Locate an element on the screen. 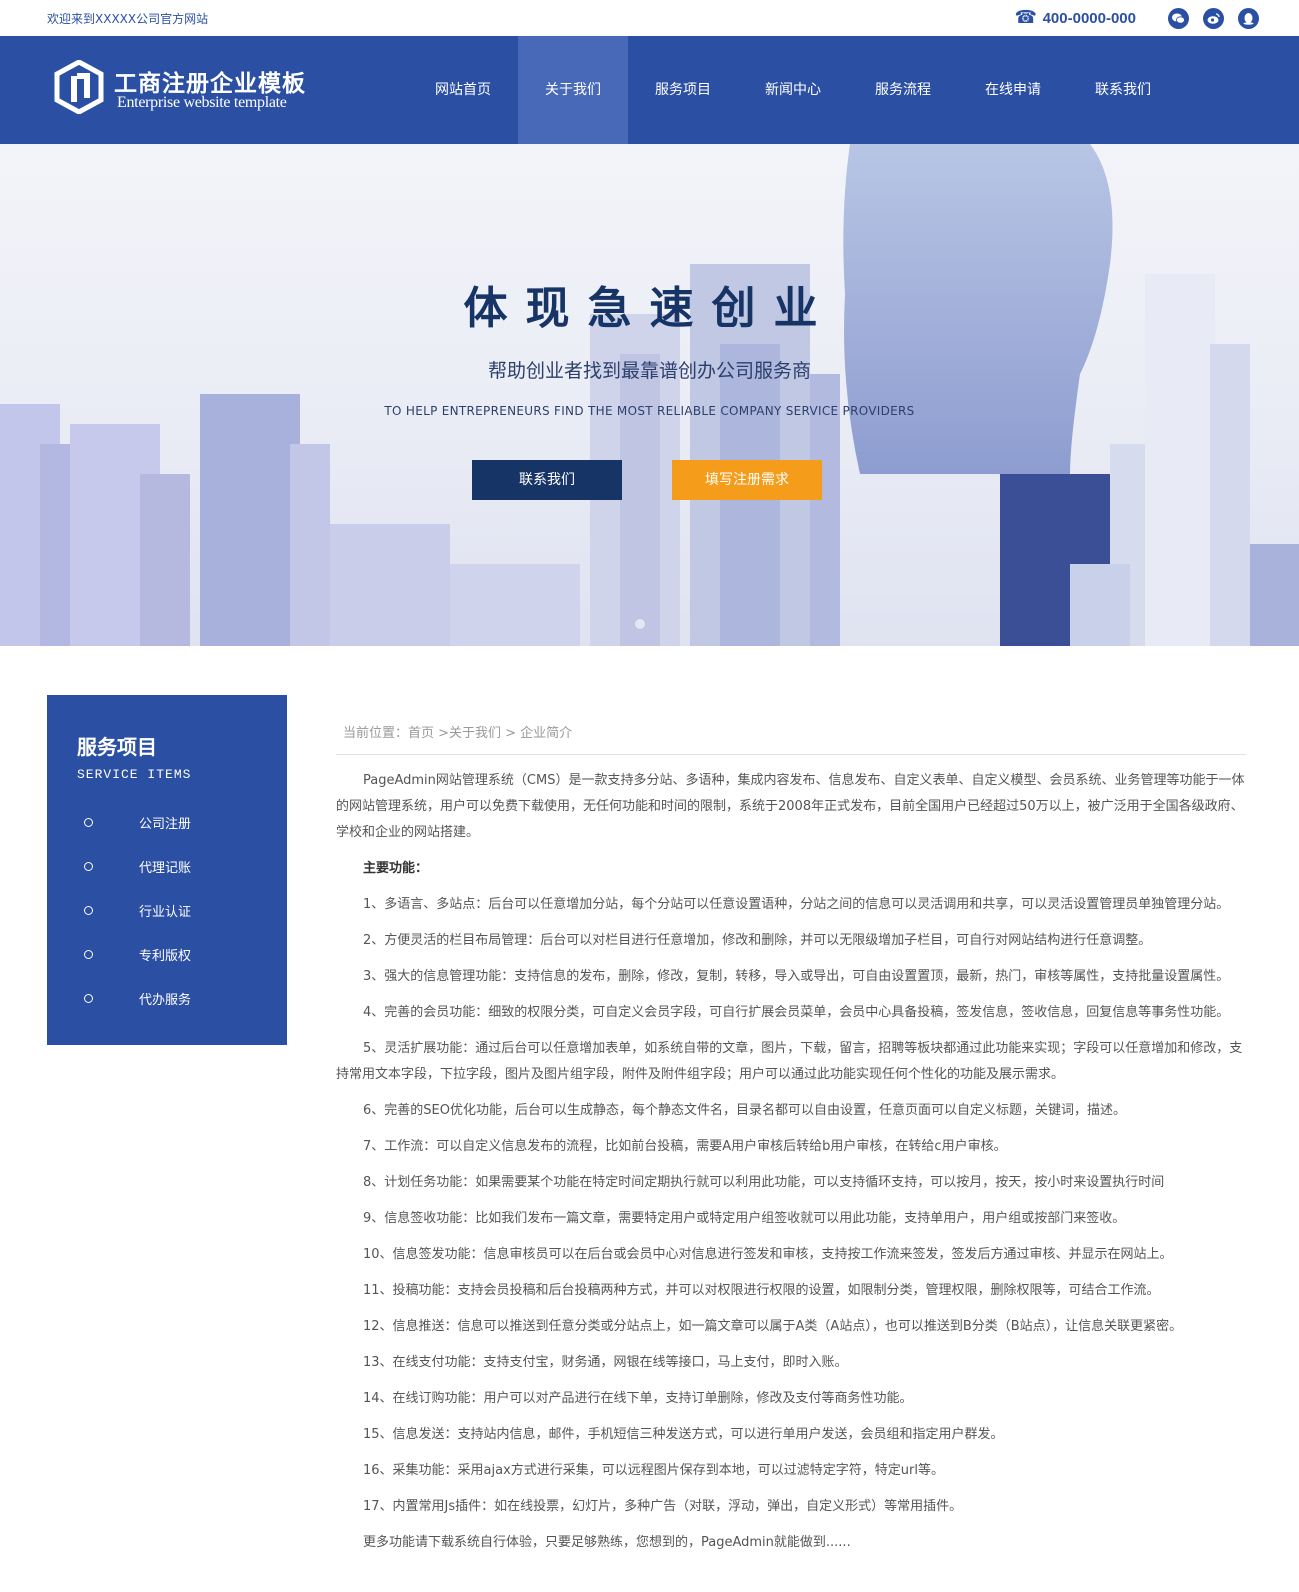  brand-name: 工商注册企业模板 is located at coordinates (210, 81).